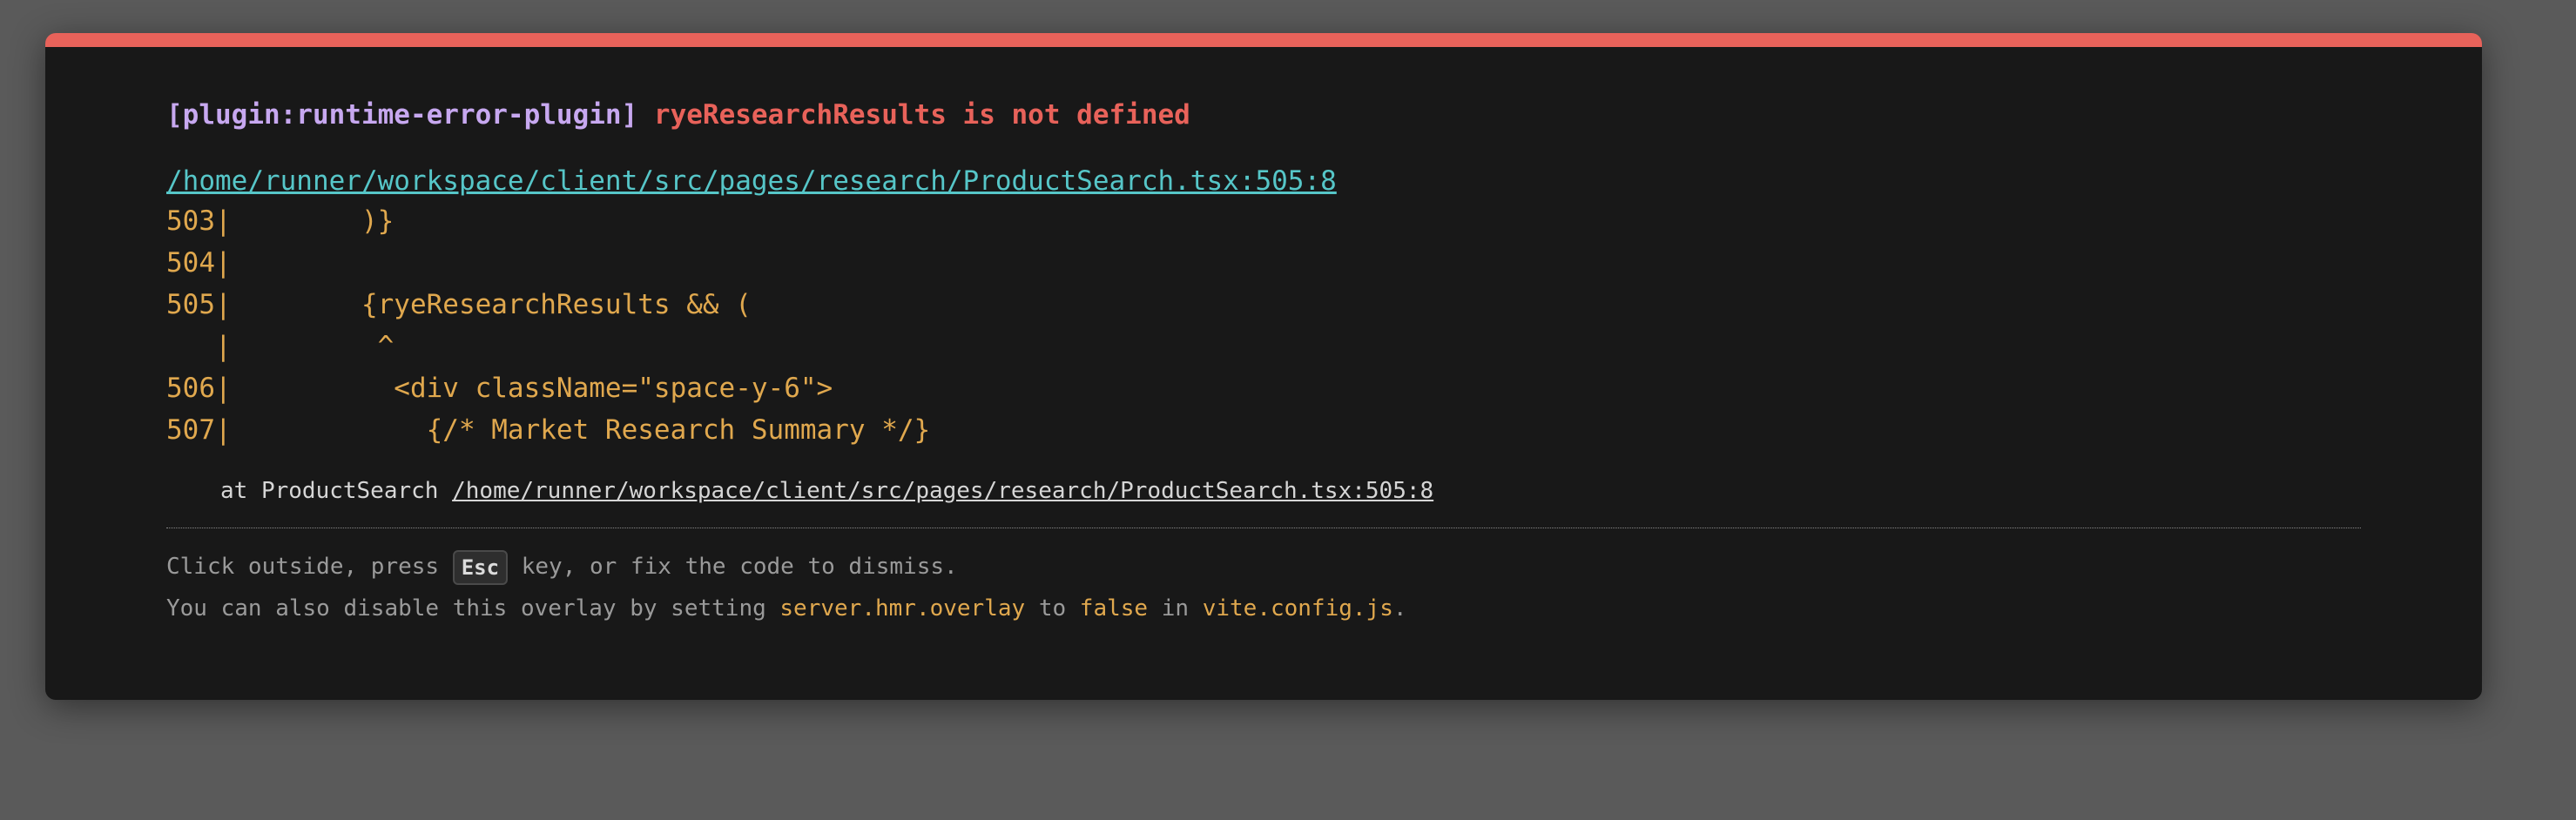 Image resolution: width=2576 pixels, height=820 pixels. I want to click on tip-text: ., so click(1400, 608).